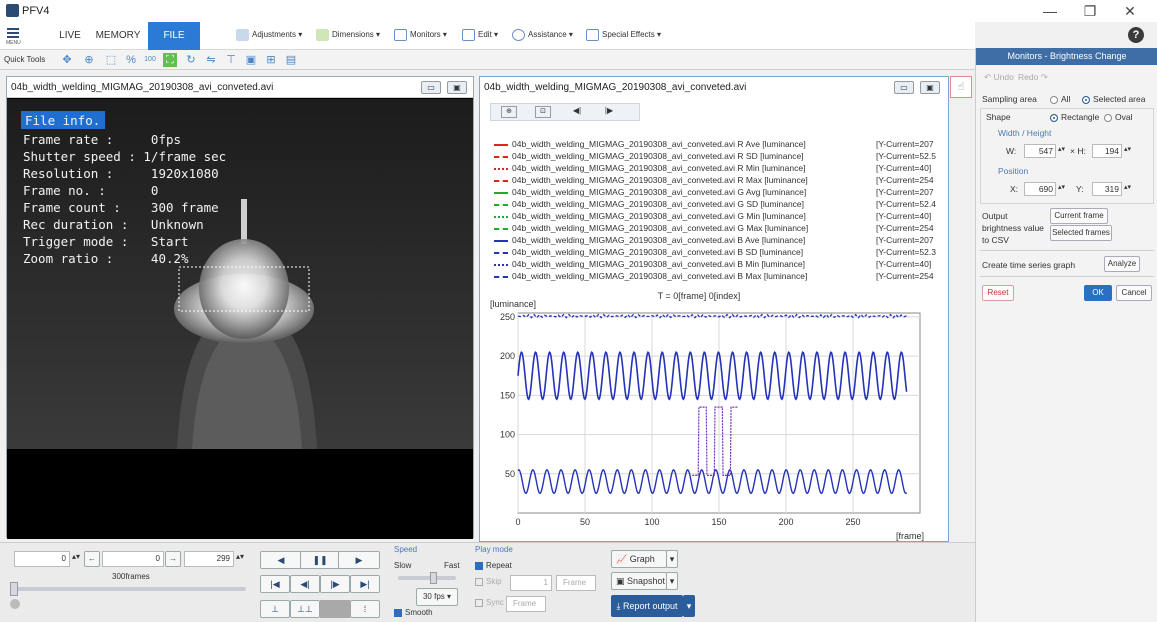 This screenshot has width=1157, height=622. I want to click on menu-monitors: Monitors ▾, so click(420, 35).